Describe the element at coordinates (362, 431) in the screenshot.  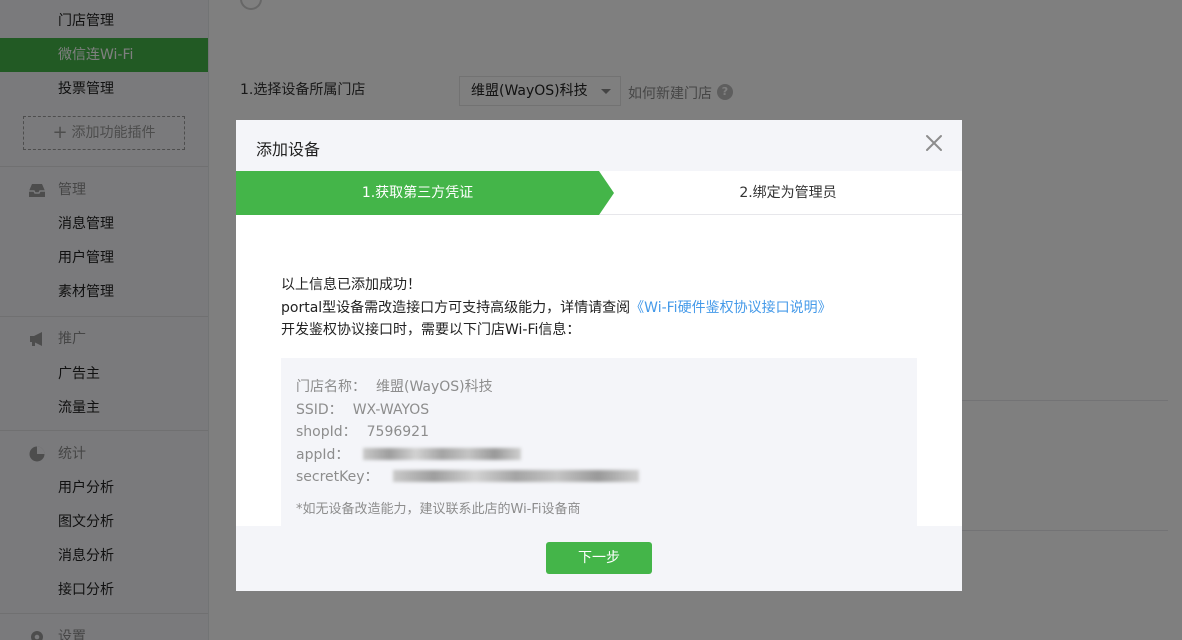
I see `shopid-row: shopId： 7596921` at that location.